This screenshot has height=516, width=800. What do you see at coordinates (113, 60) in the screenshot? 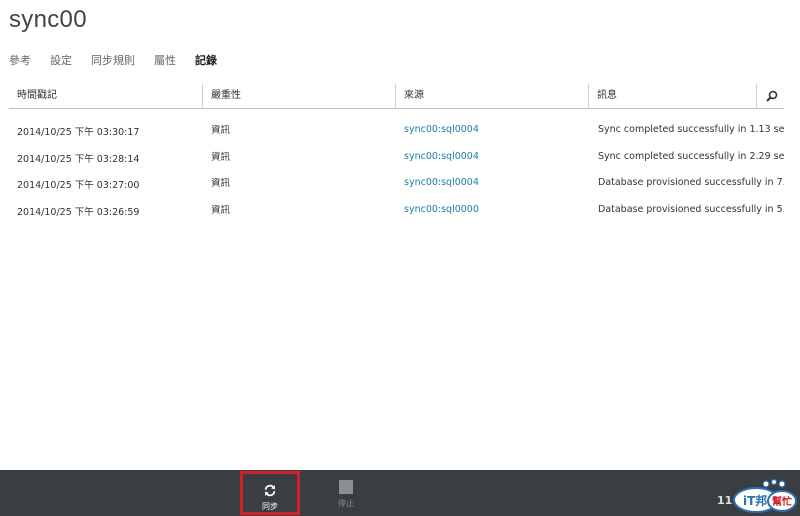
I see `tab-sync-rules: 同步規則` at bounding box center [113, 60].